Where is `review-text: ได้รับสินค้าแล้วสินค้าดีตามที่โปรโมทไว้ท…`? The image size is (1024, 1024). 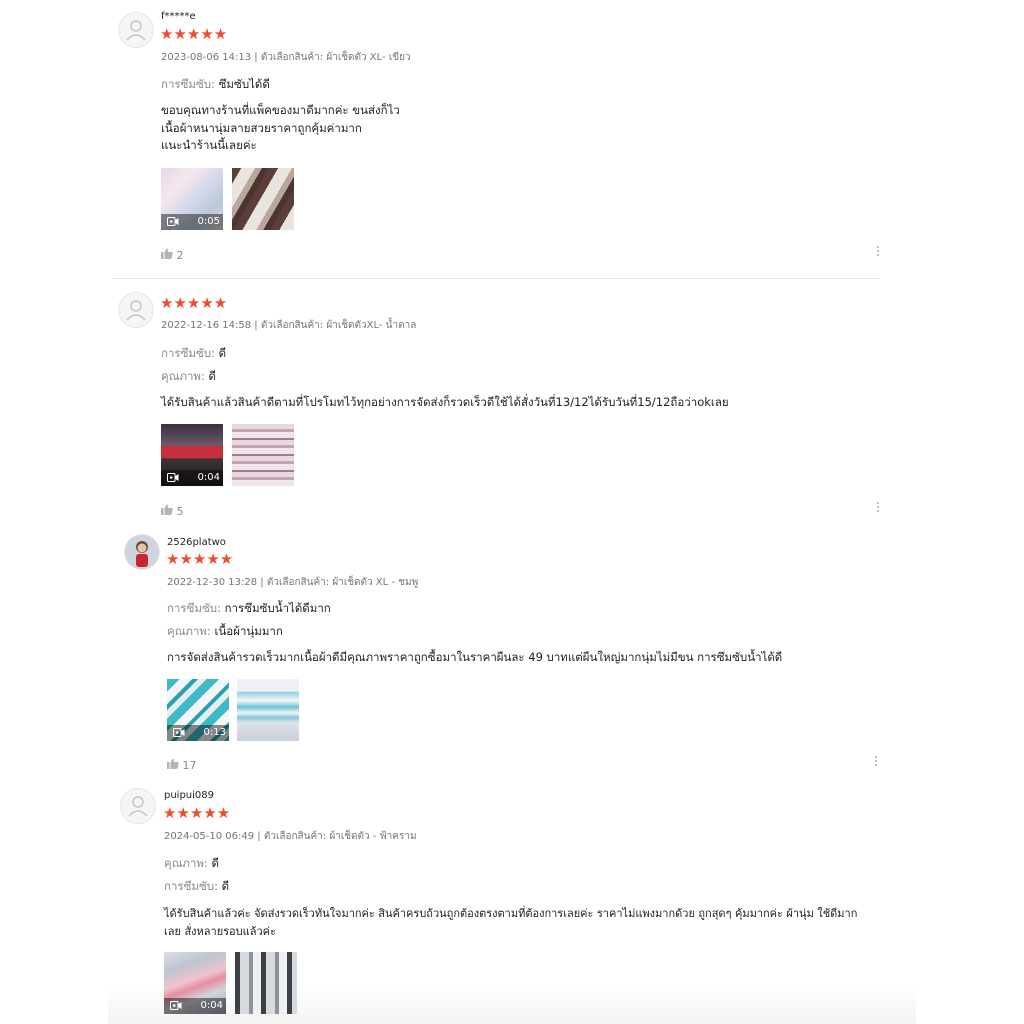 review-text: ได้รับสินค้าแล้วสินค้าดีตามที่โปรโมทไว้ท… is located at coordinates (445, 403).